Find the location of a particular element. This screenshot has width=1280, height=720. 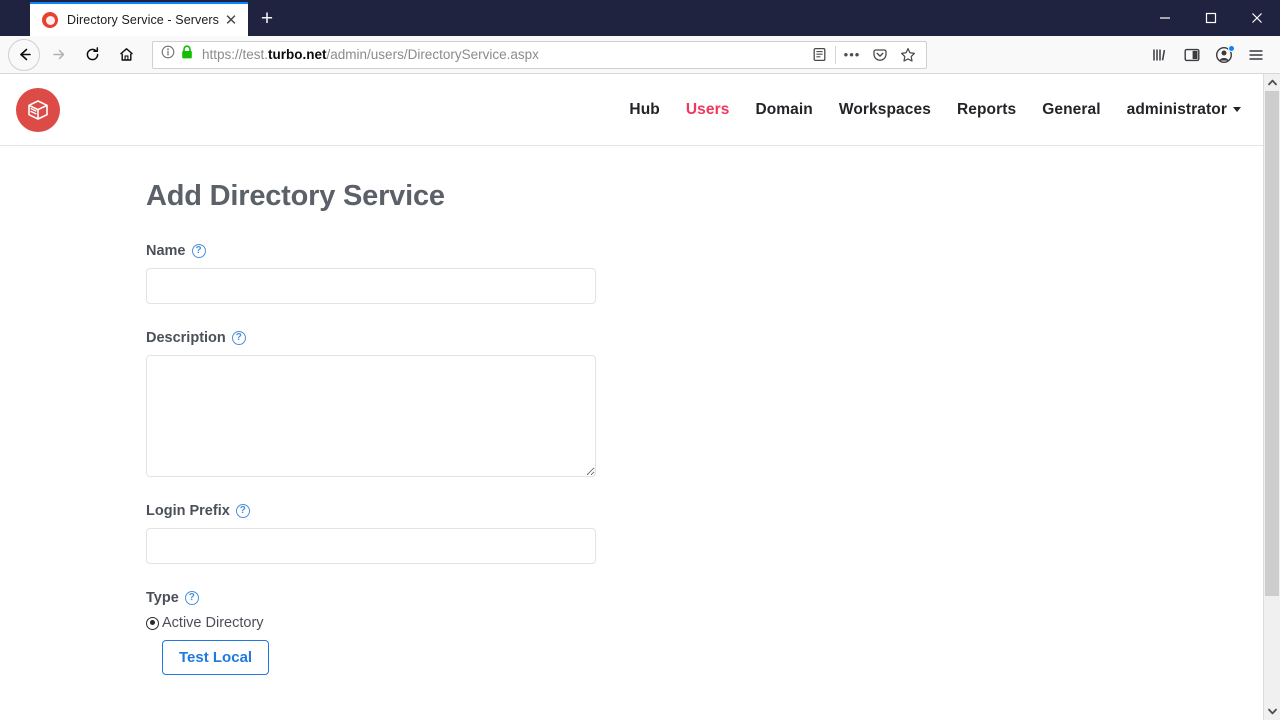

back-arrow-icon is located at coordinates (24, 54).